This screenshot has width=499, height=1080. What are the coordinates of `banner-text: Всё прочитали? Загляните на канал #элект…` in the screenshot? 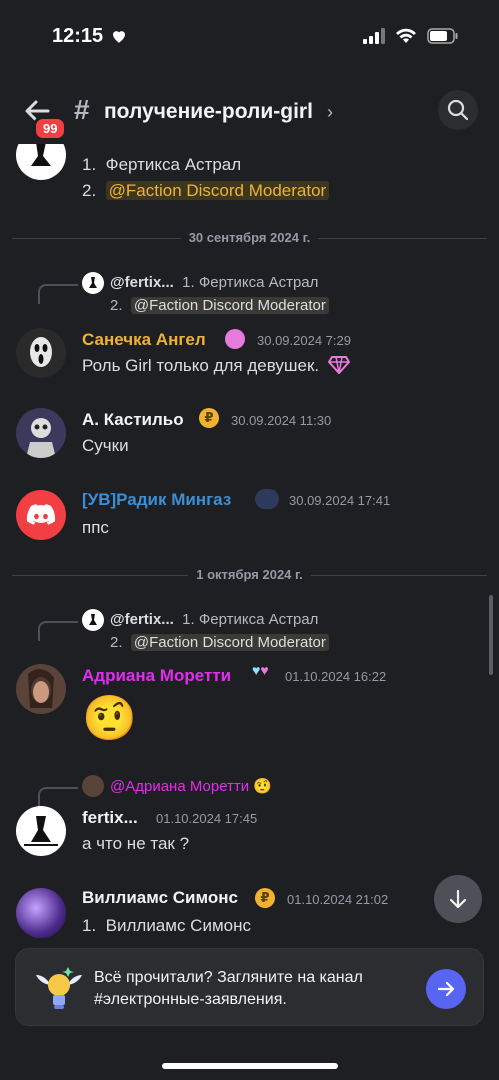 It's located at (228, 988).